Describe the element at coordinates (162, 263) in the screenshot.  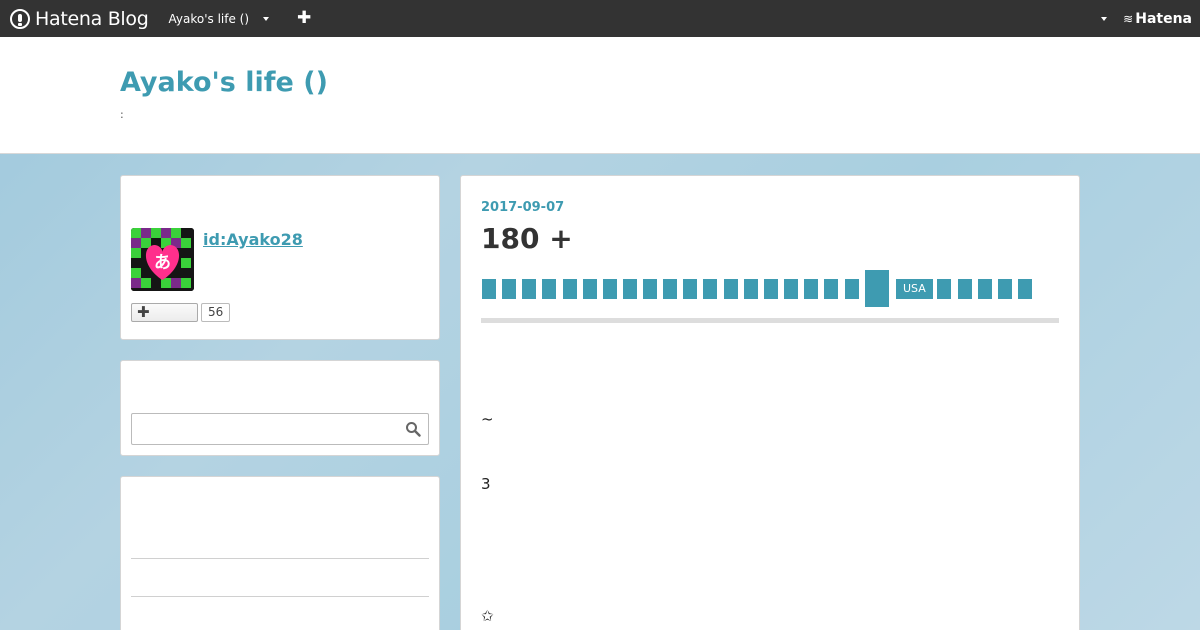
I see `avatar-glyph: あ` at that location.